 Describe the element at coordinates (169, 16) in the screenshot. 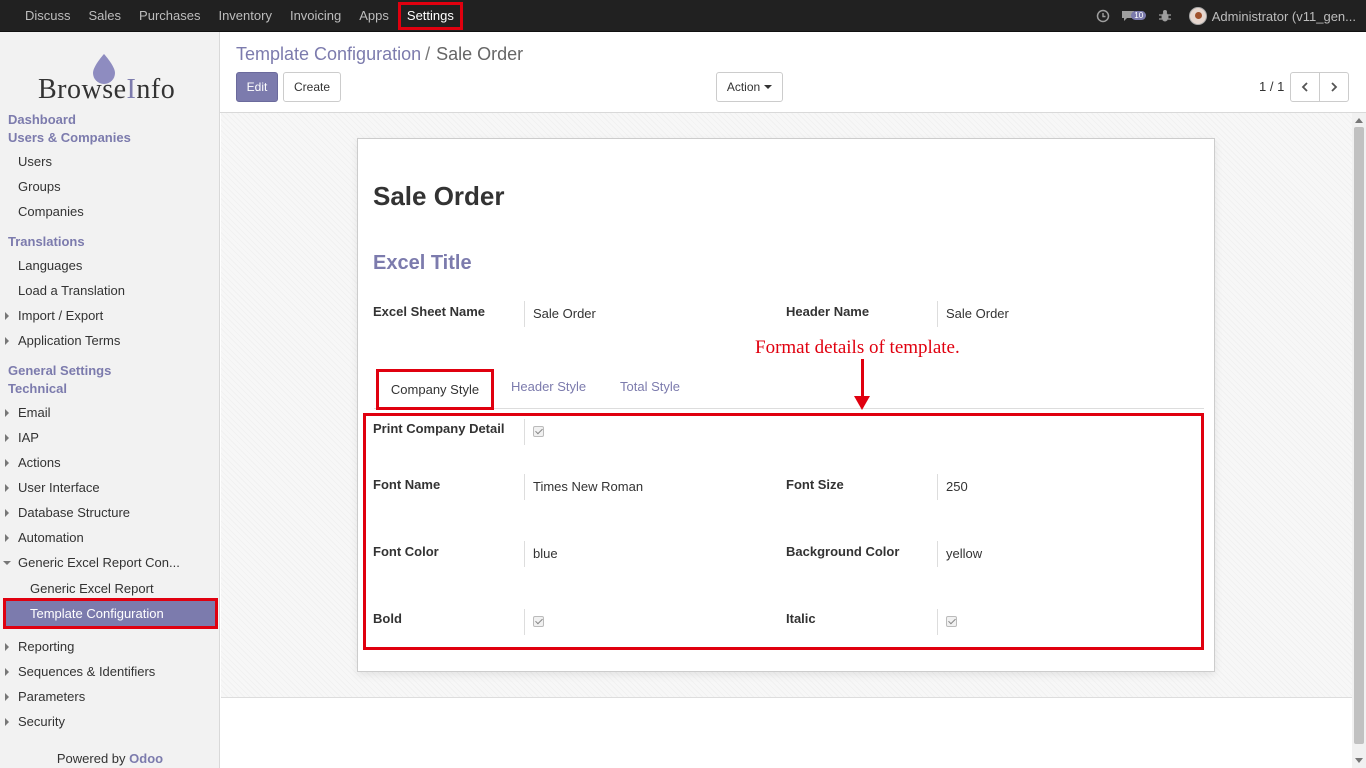

I see `menu-purchases: Purchases` at that location.